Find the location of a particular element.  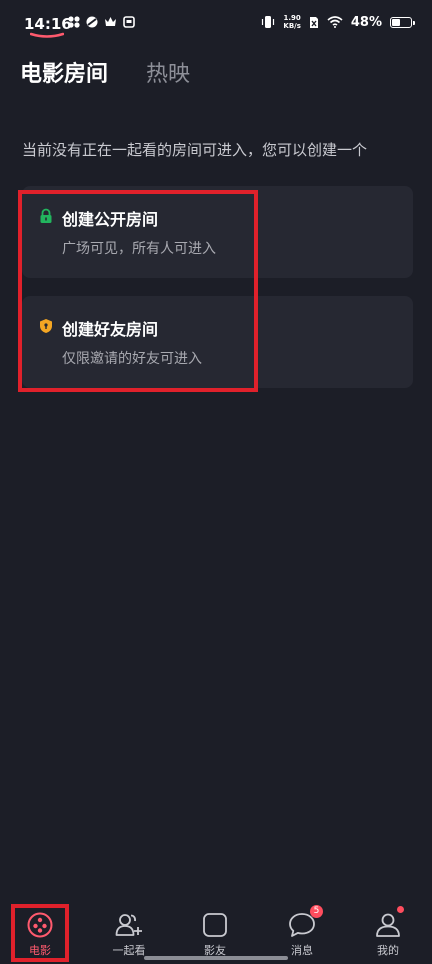

crown-icon is located at coordinates (110, 21).